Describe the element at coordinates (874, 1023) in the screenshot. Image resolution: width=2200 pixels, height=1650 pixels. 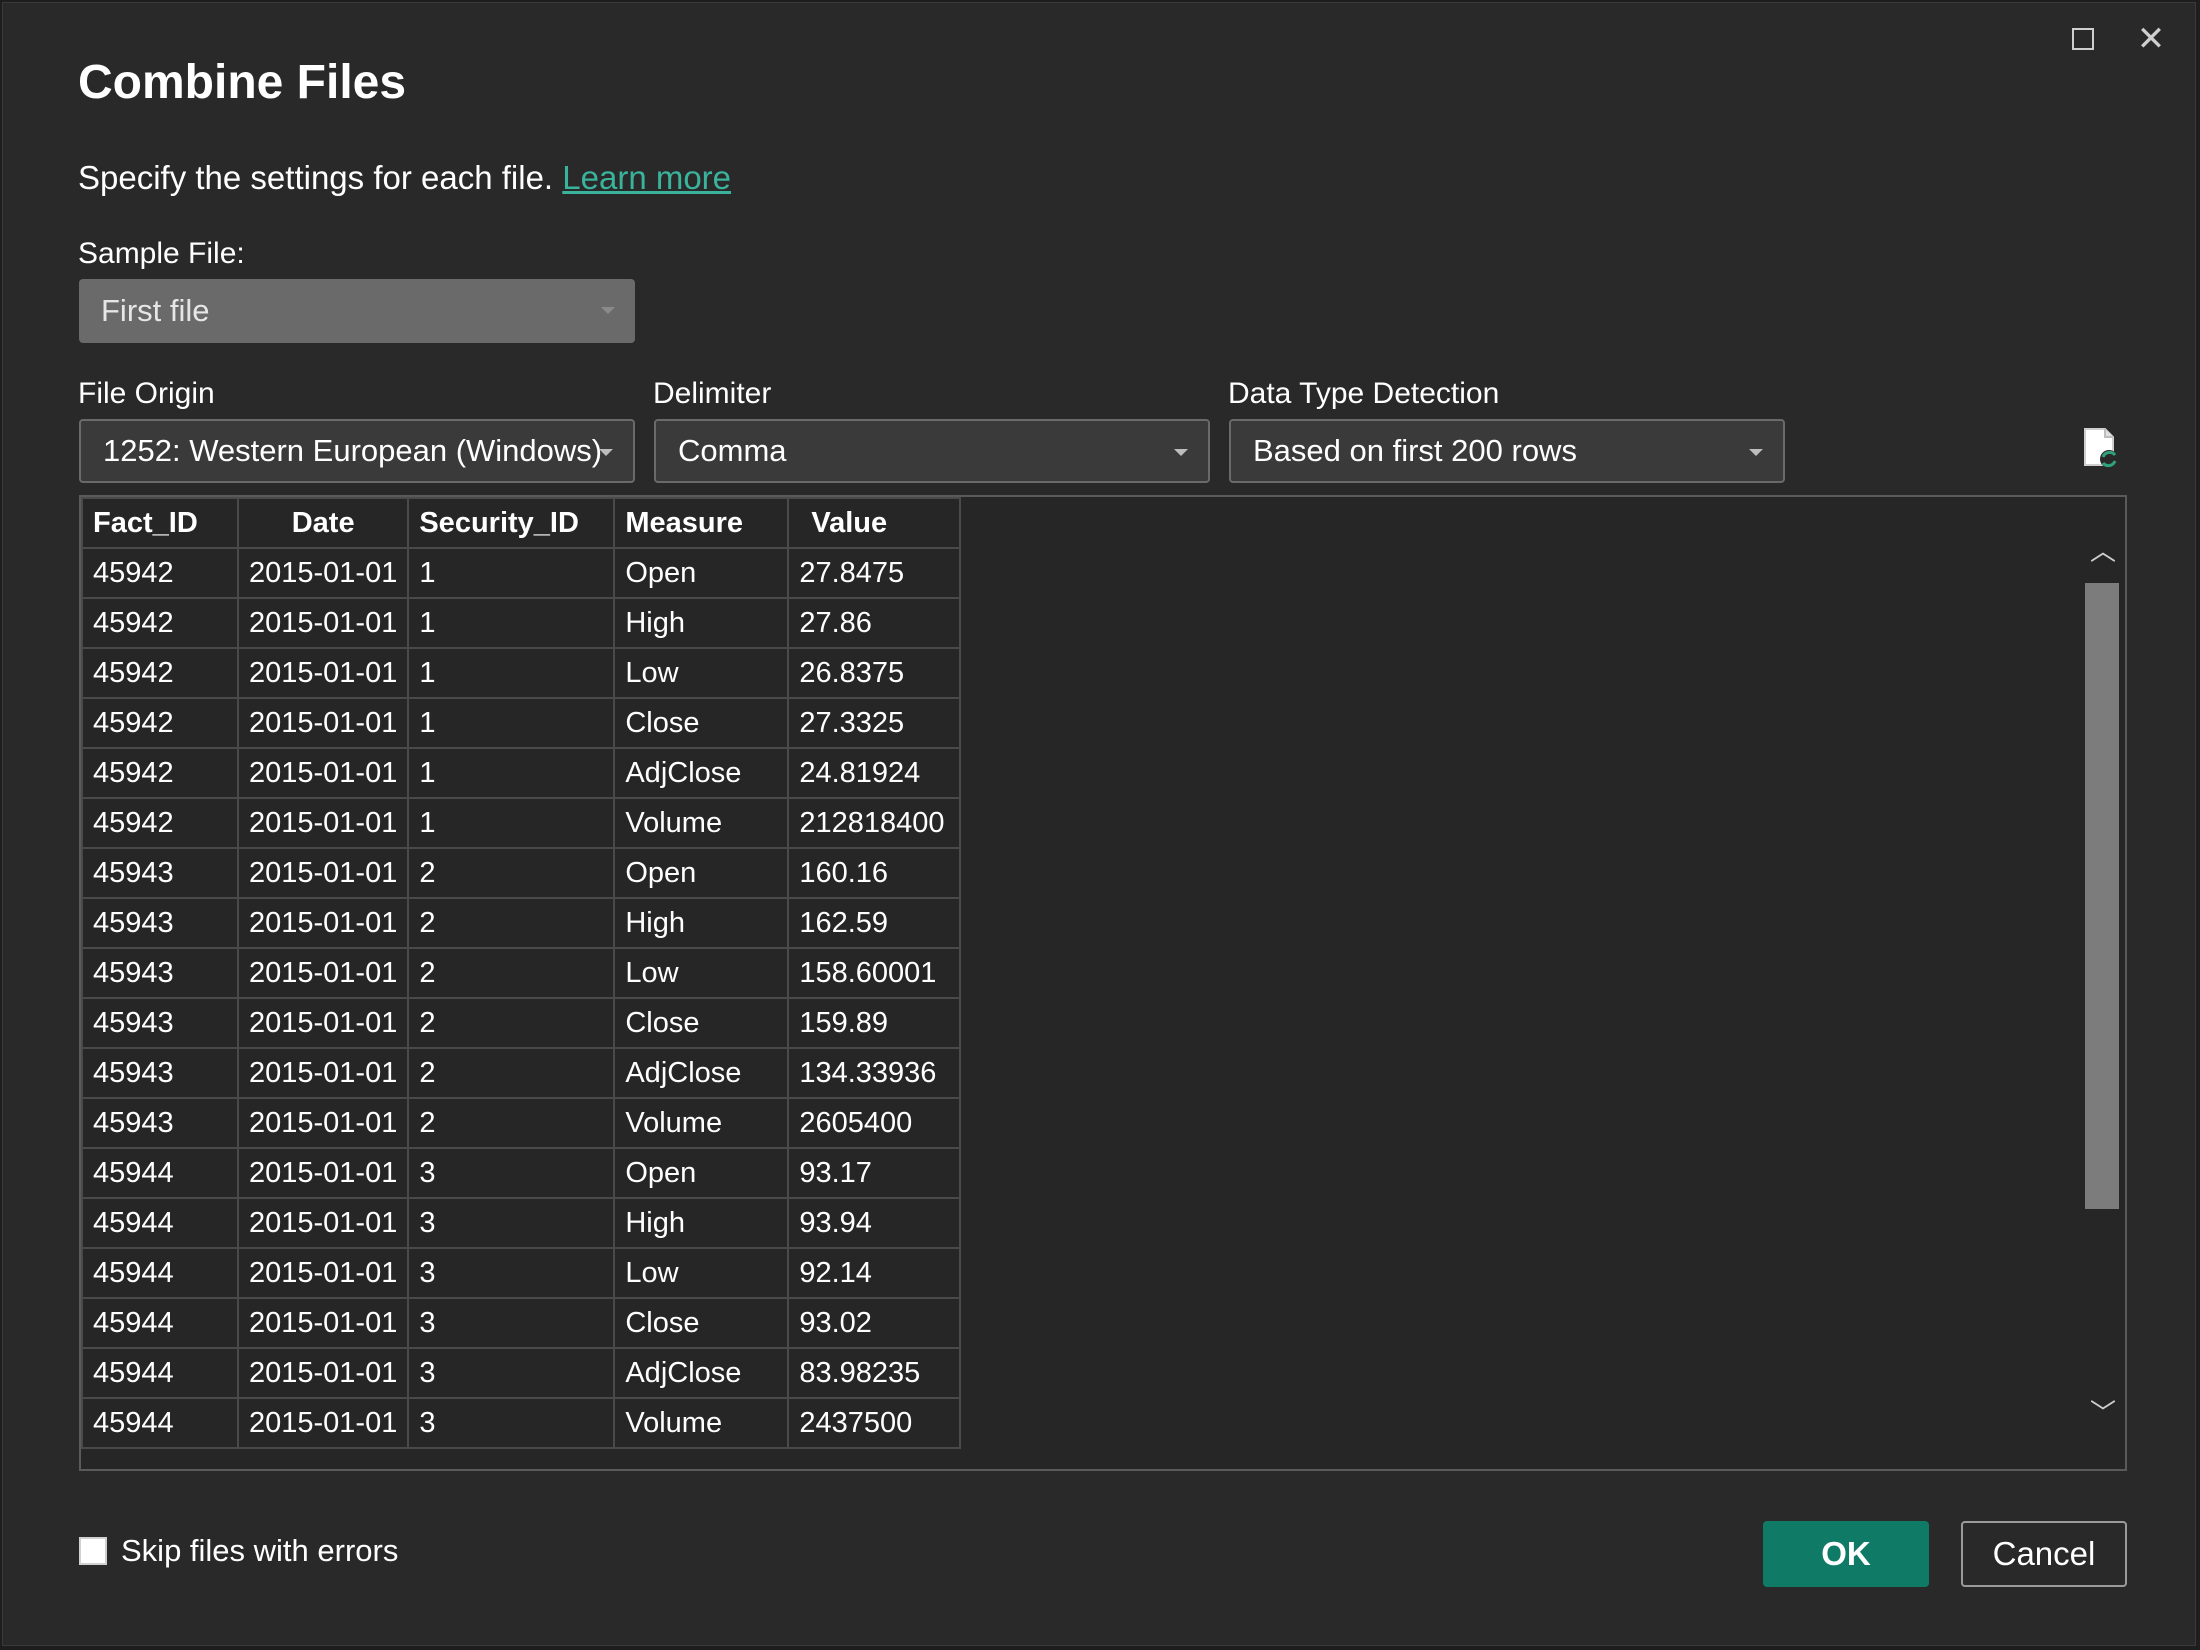
I see `table-cell: 159.89` at that location.